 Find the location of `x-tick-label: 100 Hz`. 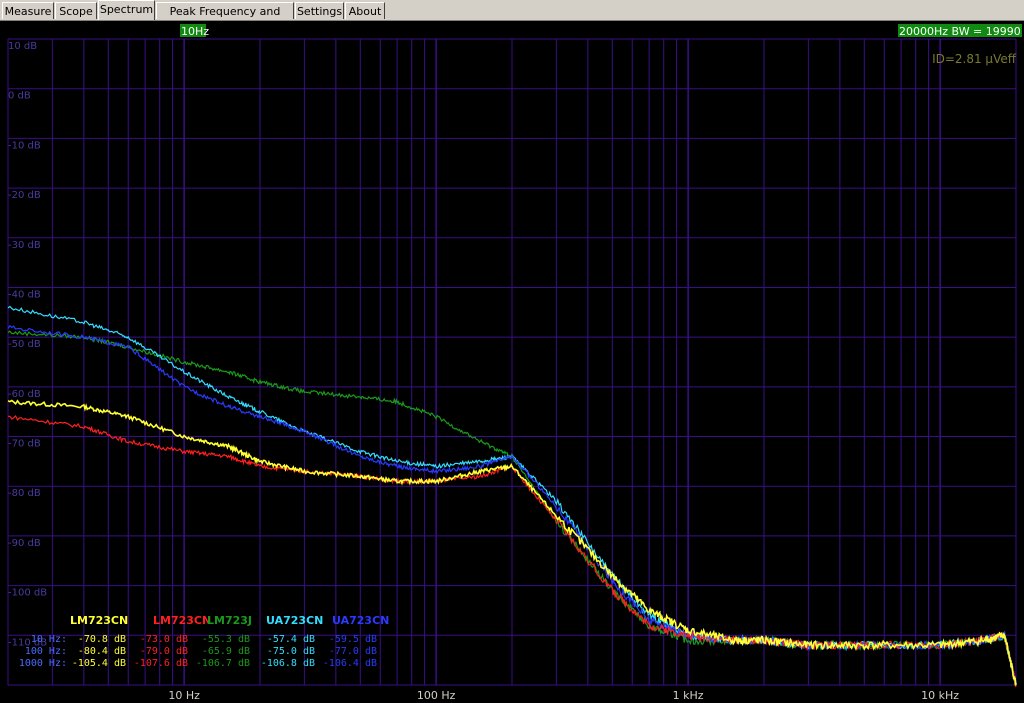

x-tick-label: 100 Hz is located at coordinates (436, 695).